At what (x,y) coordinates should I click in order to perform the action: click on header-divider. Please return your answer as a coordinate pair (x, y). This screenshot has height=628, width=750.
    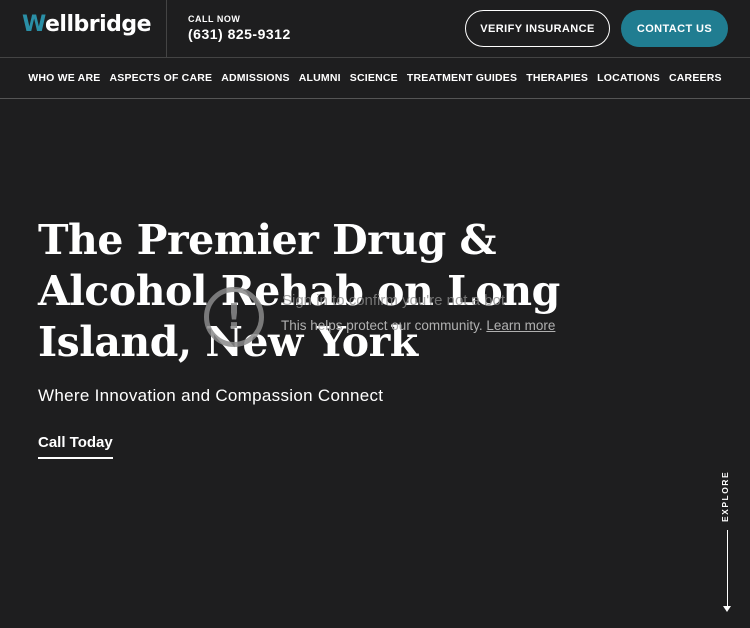
    Looking at the image, I should click on (166, 29).